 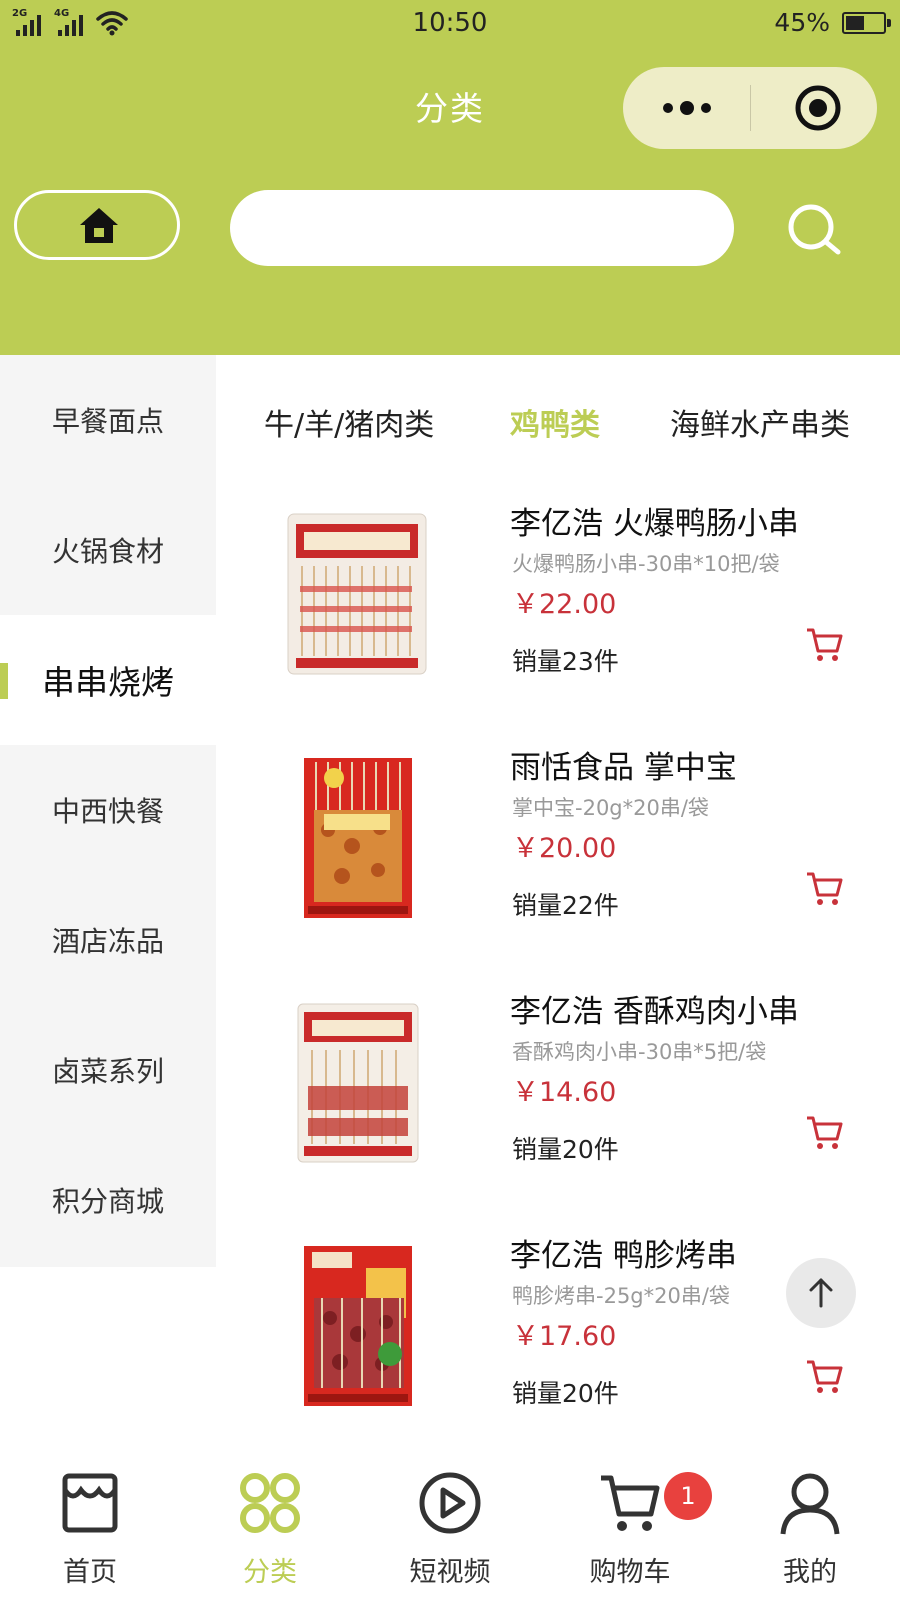 I want to click on sidebar-item-braised: 卤菜系列, so click(x=108, y=1070).